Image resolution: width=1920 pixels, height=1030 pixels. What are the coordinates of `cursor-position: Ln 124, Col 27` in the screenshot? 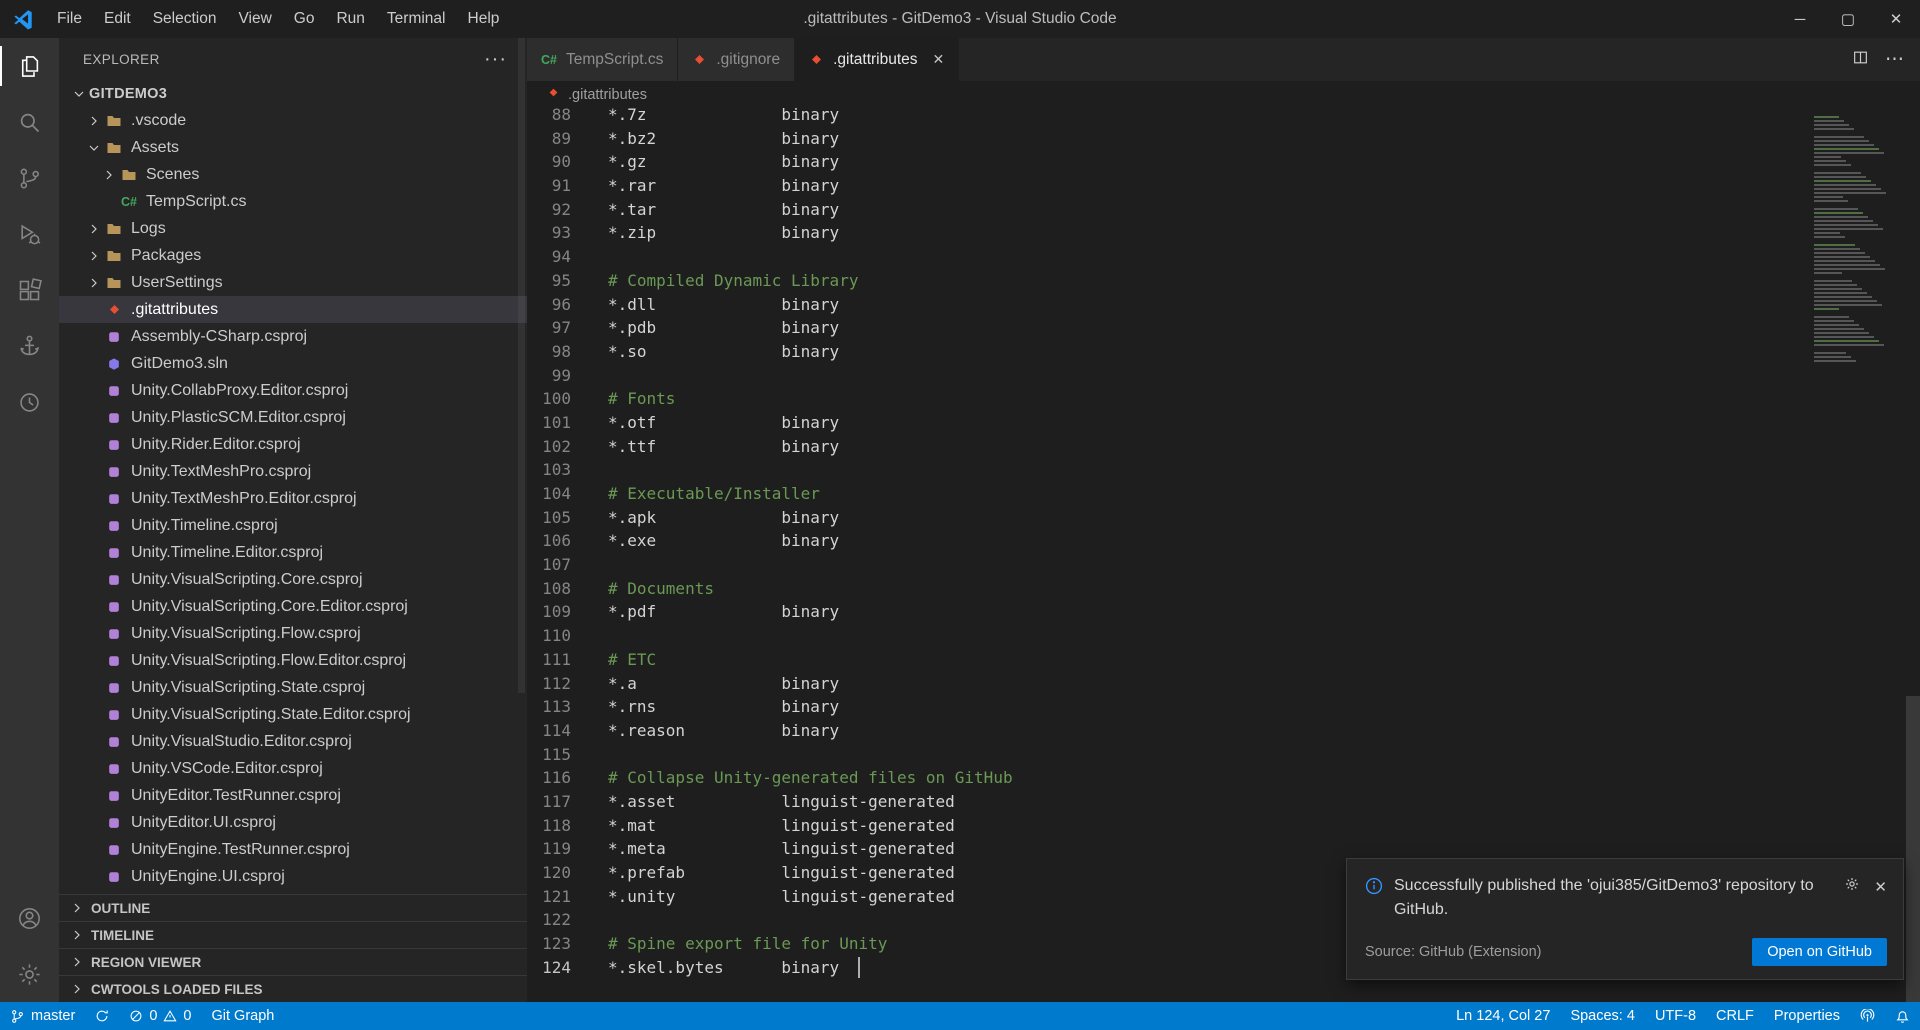 It's located at (1503, 1016).